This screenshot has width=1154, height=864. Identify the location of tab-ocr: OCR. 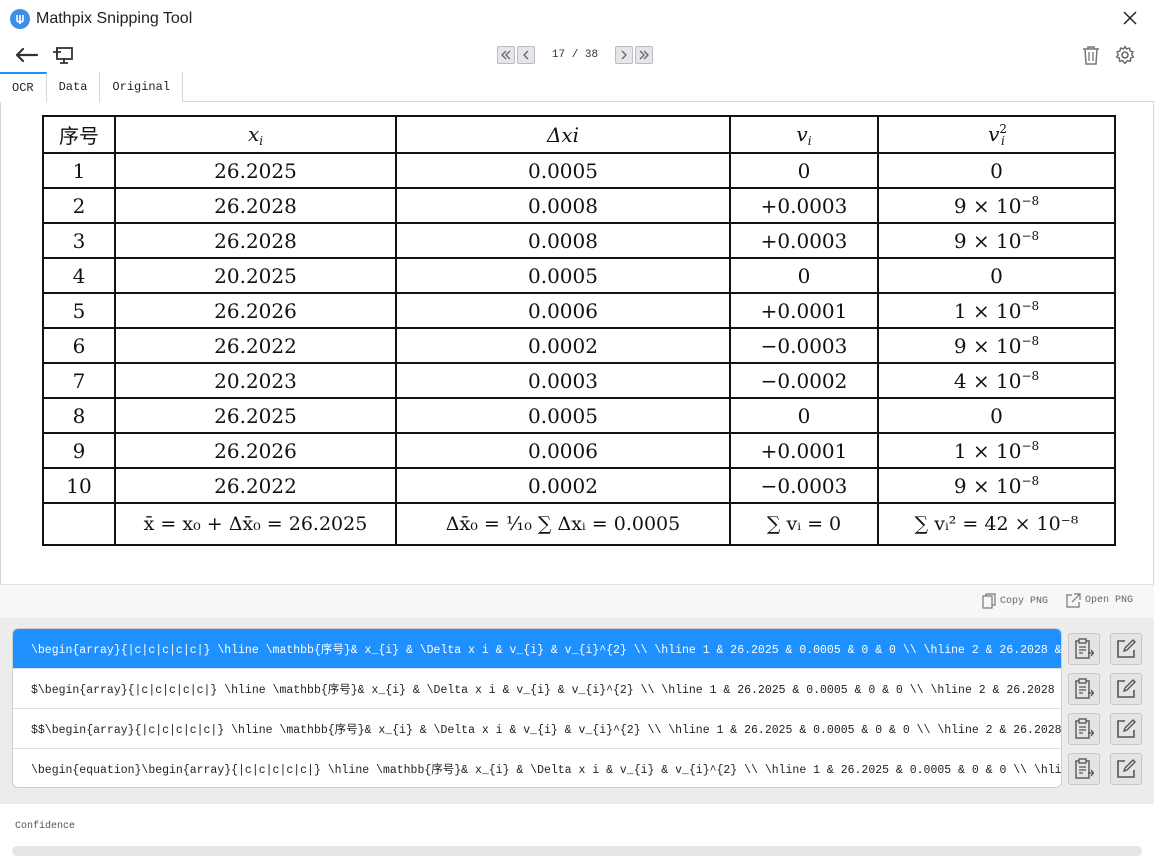
(23, 87).